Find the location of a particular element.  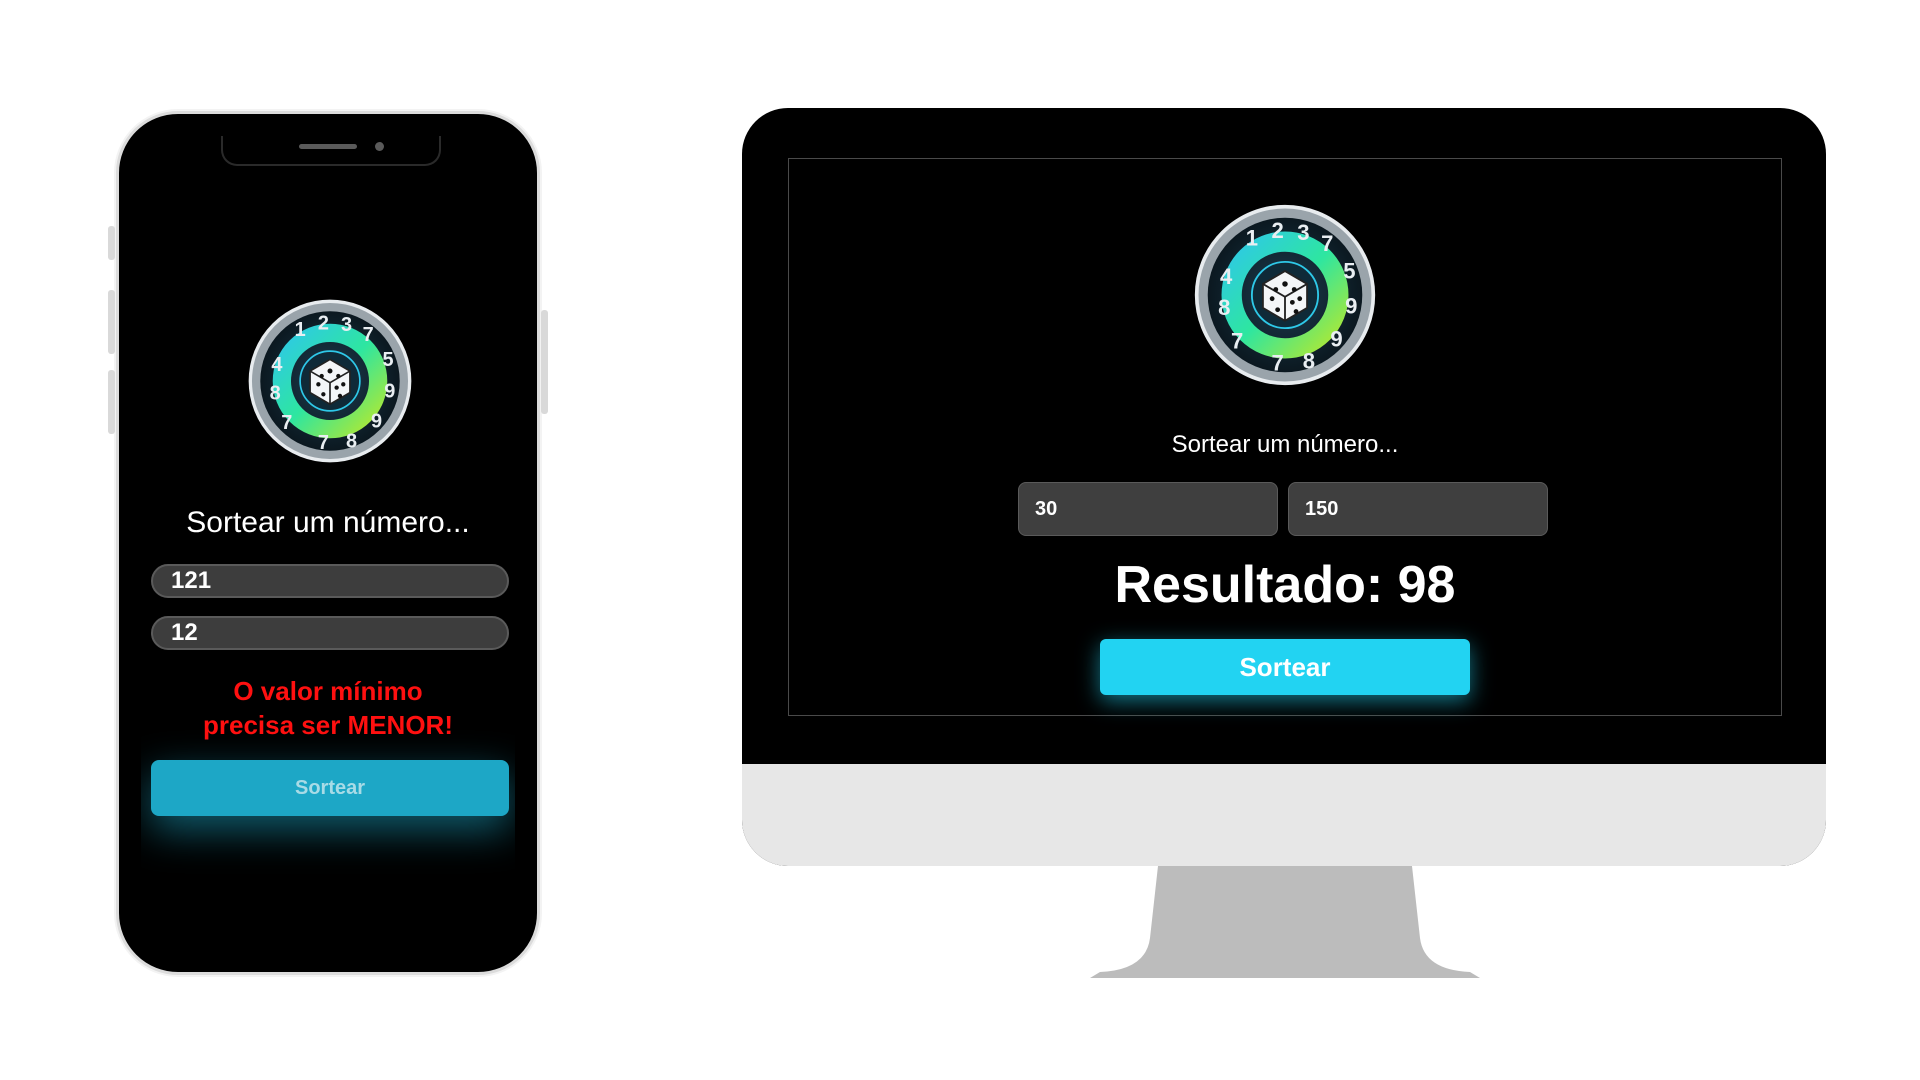

max-value-input: 12 is located at coordinates (330, 633).